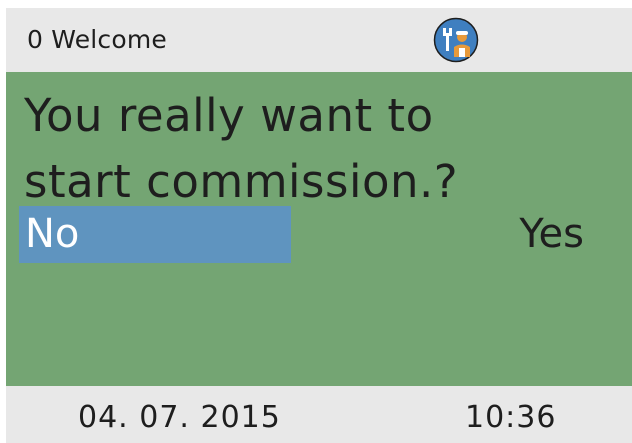 The width and height of the screenshot is (632, 443). I want to click on status-bar: 04. 07. 2015 10:36, so click(319, 414).